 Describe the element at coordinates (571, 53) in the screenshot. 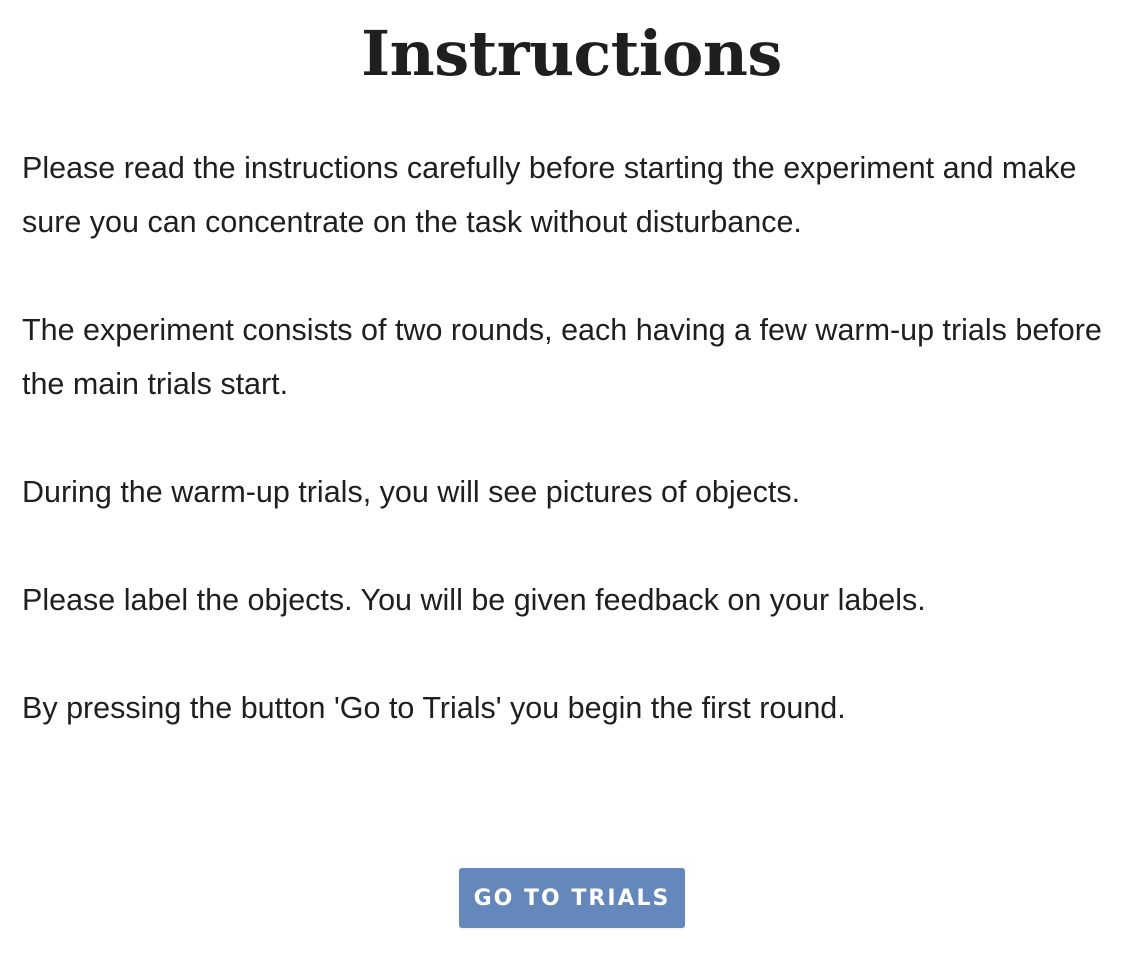

I see `page-title: Instructions` at that location.